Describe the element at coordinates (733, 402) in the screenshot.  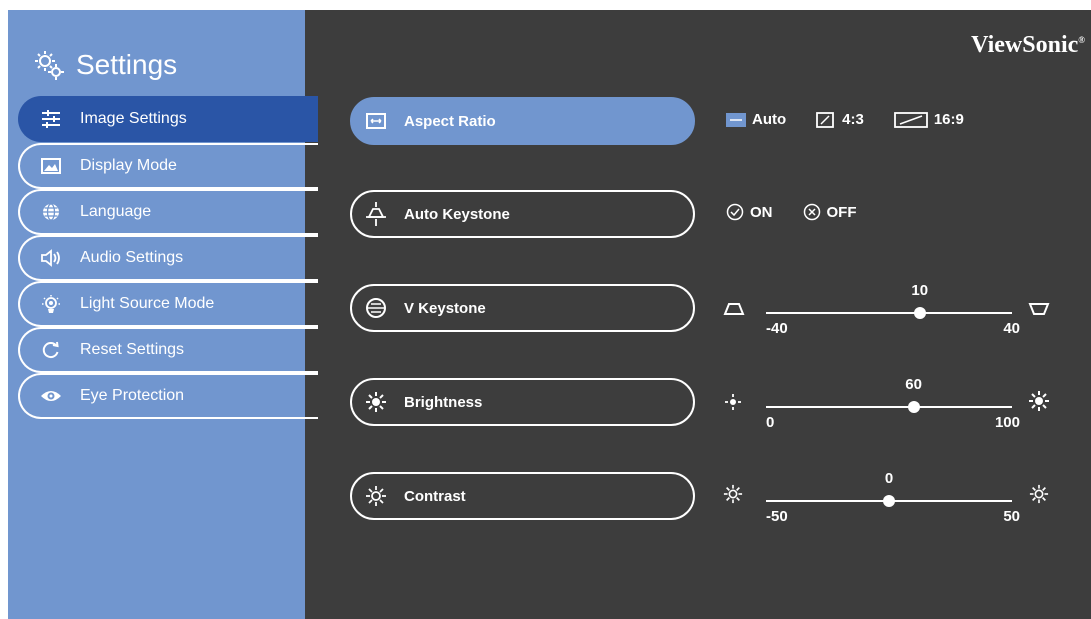
I see `brightness-min-icon` at that location.